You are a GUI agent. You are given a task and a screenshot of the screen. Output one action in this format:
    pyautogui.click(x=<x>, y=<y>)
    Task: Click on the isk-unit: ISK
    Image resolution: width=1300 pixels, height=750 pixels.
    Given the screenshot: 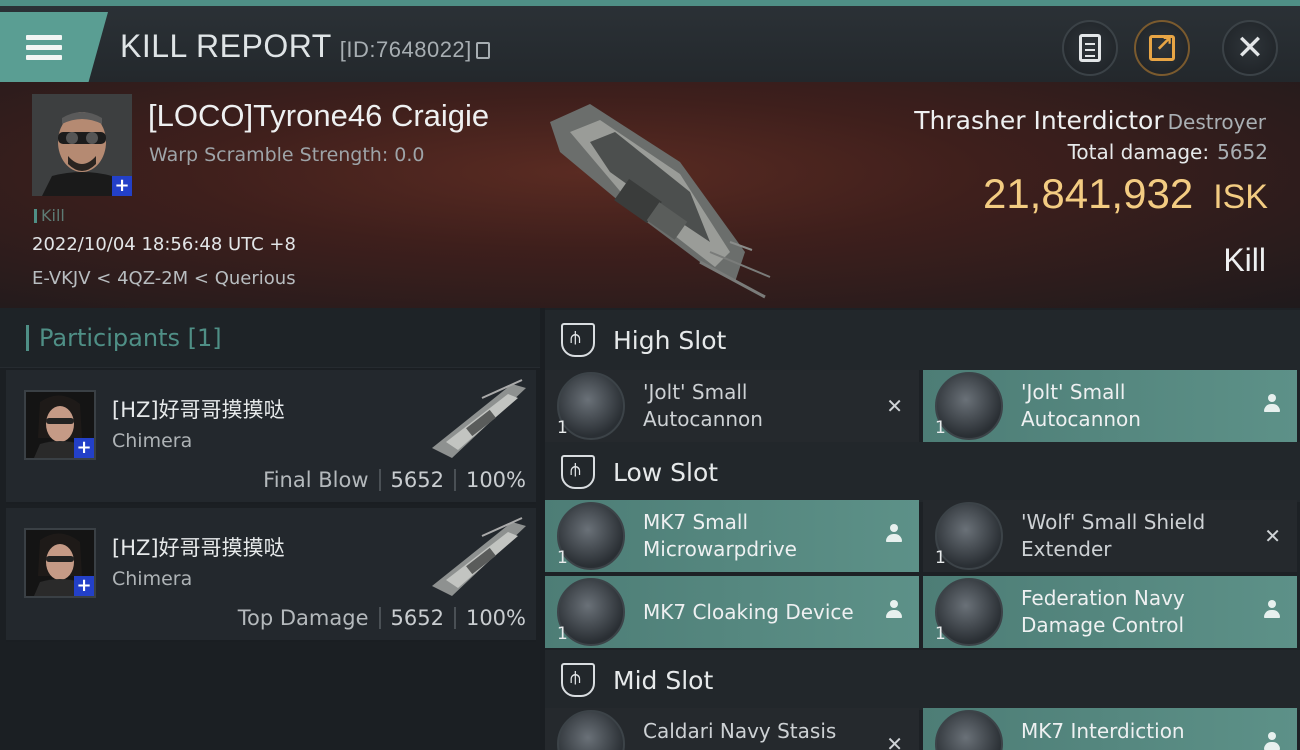 What is the action you would take?
    pyautogui.click(x=1240, y=197)
    